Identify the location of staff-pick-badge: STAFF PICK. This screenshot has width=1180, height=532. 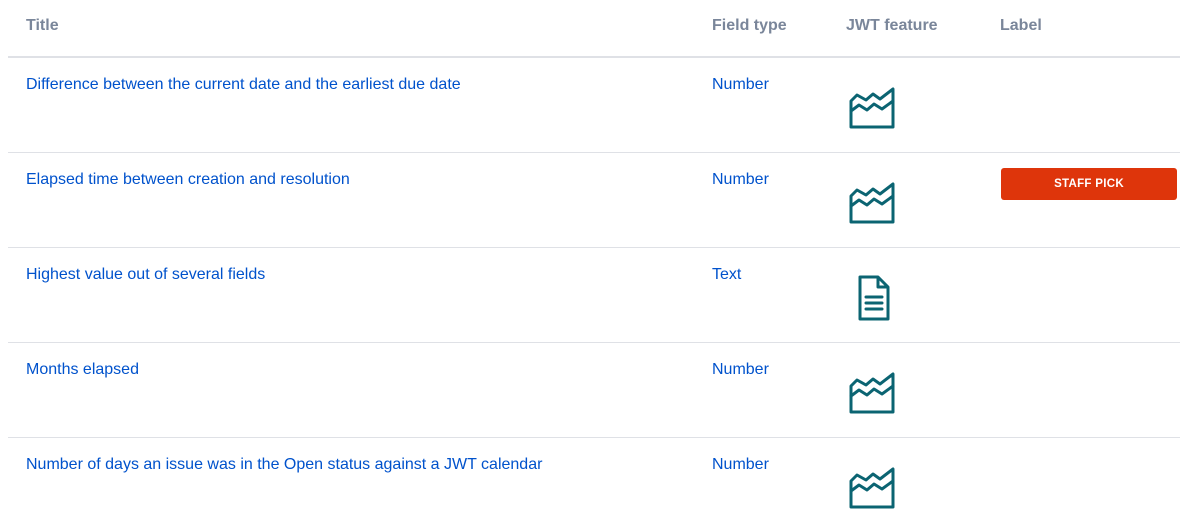
(1089, 184).